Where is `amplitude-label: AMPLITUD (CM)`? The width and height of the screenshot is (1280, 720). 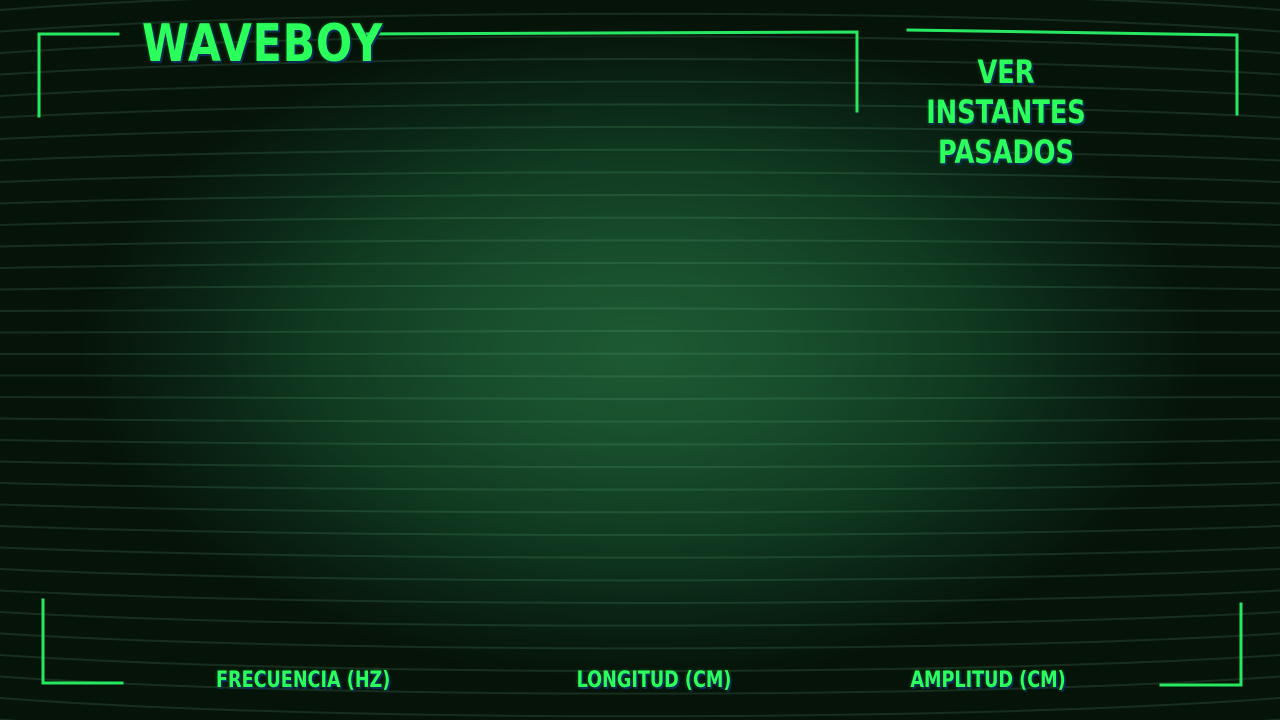 amplitude-label: AMPLITUD (CM) is located at coordinates (988, 680).